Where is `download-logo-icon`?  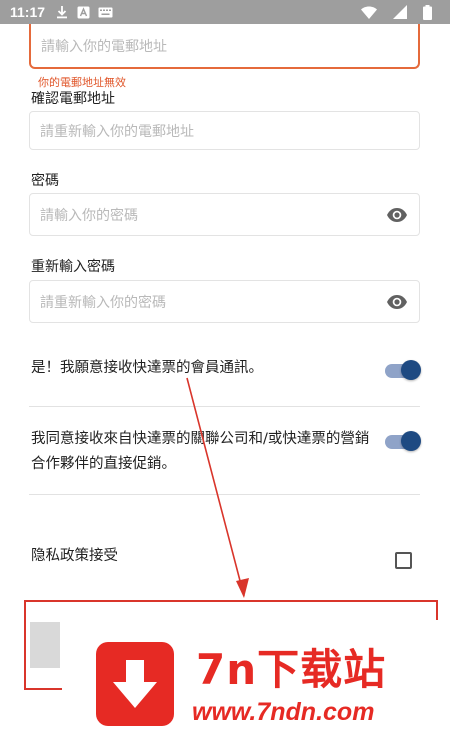 download-logo-icon is located at coordinates (135, 684).